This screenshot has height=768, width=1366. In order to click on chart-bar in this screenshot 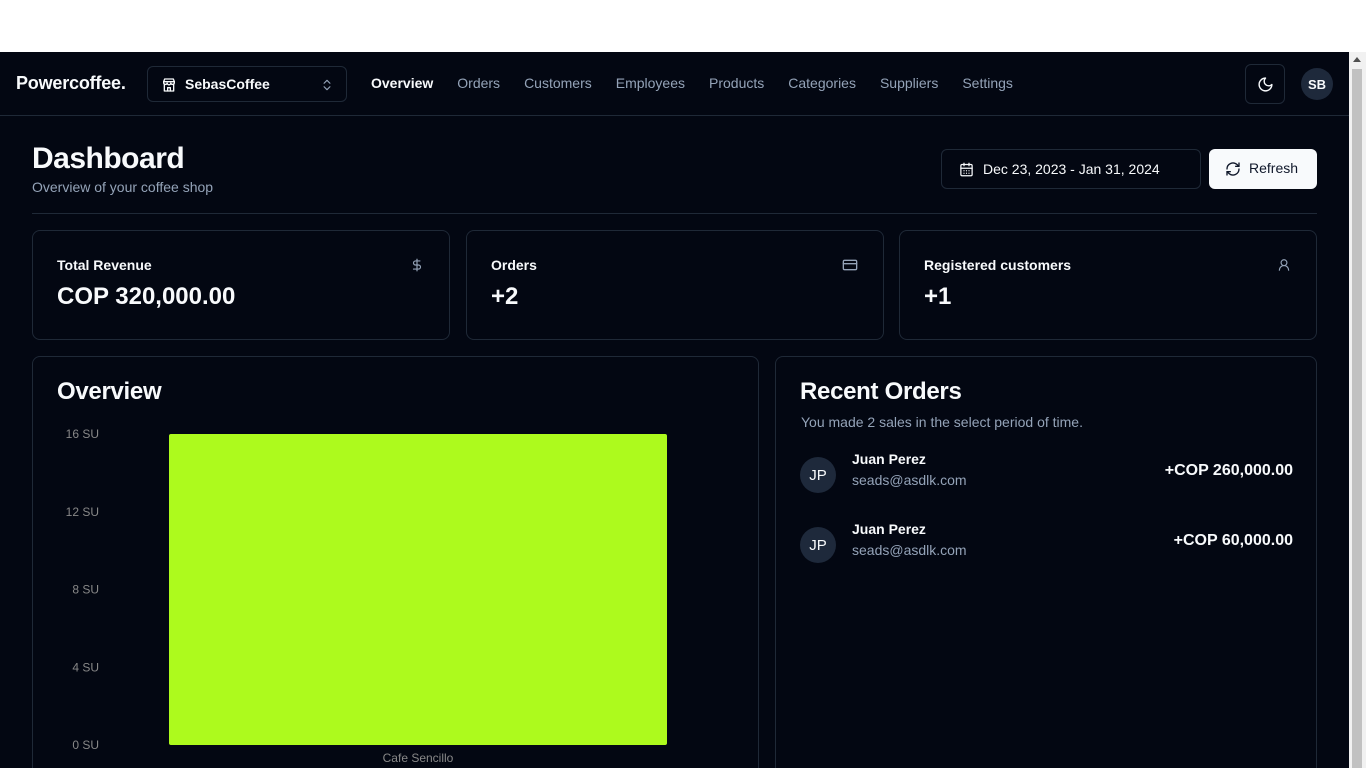, I will do `click(418, 589)`.